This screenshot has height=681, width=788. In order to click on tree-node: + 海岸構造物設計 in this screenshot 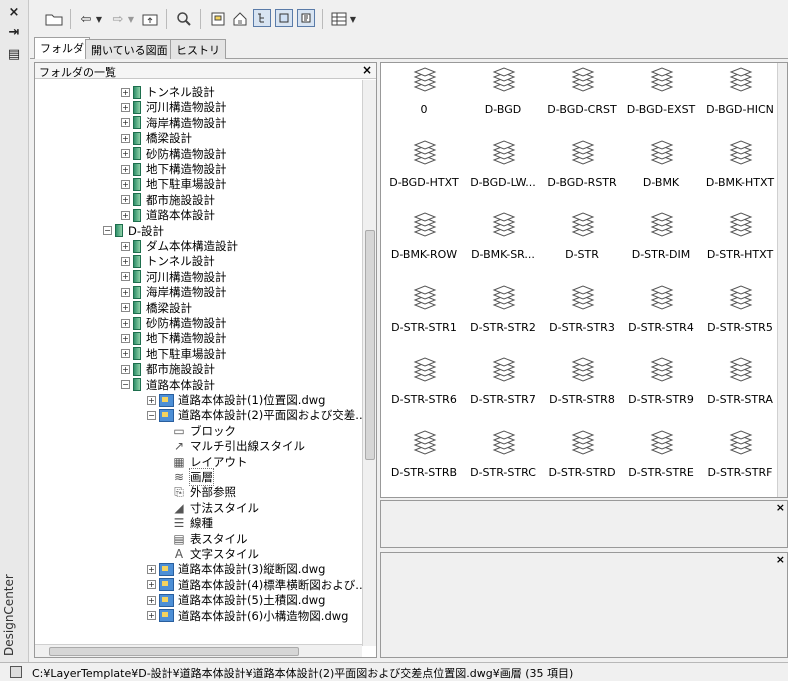, I will do `click(174, 123)`.